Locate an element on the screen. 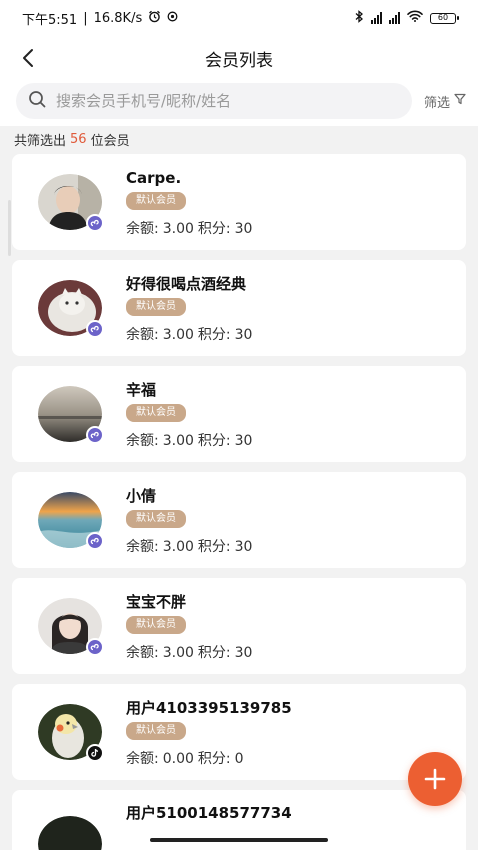  status-left: 下午5:51 | 16.8K/s is located at coordinates (100, 18).